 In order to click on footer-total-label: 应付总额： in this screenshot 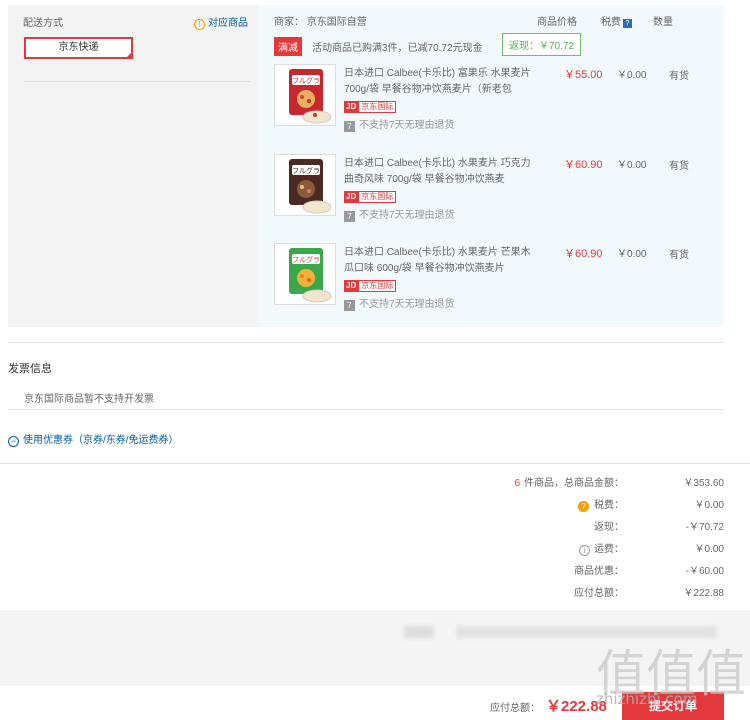, I will do `click(515, 708)`.